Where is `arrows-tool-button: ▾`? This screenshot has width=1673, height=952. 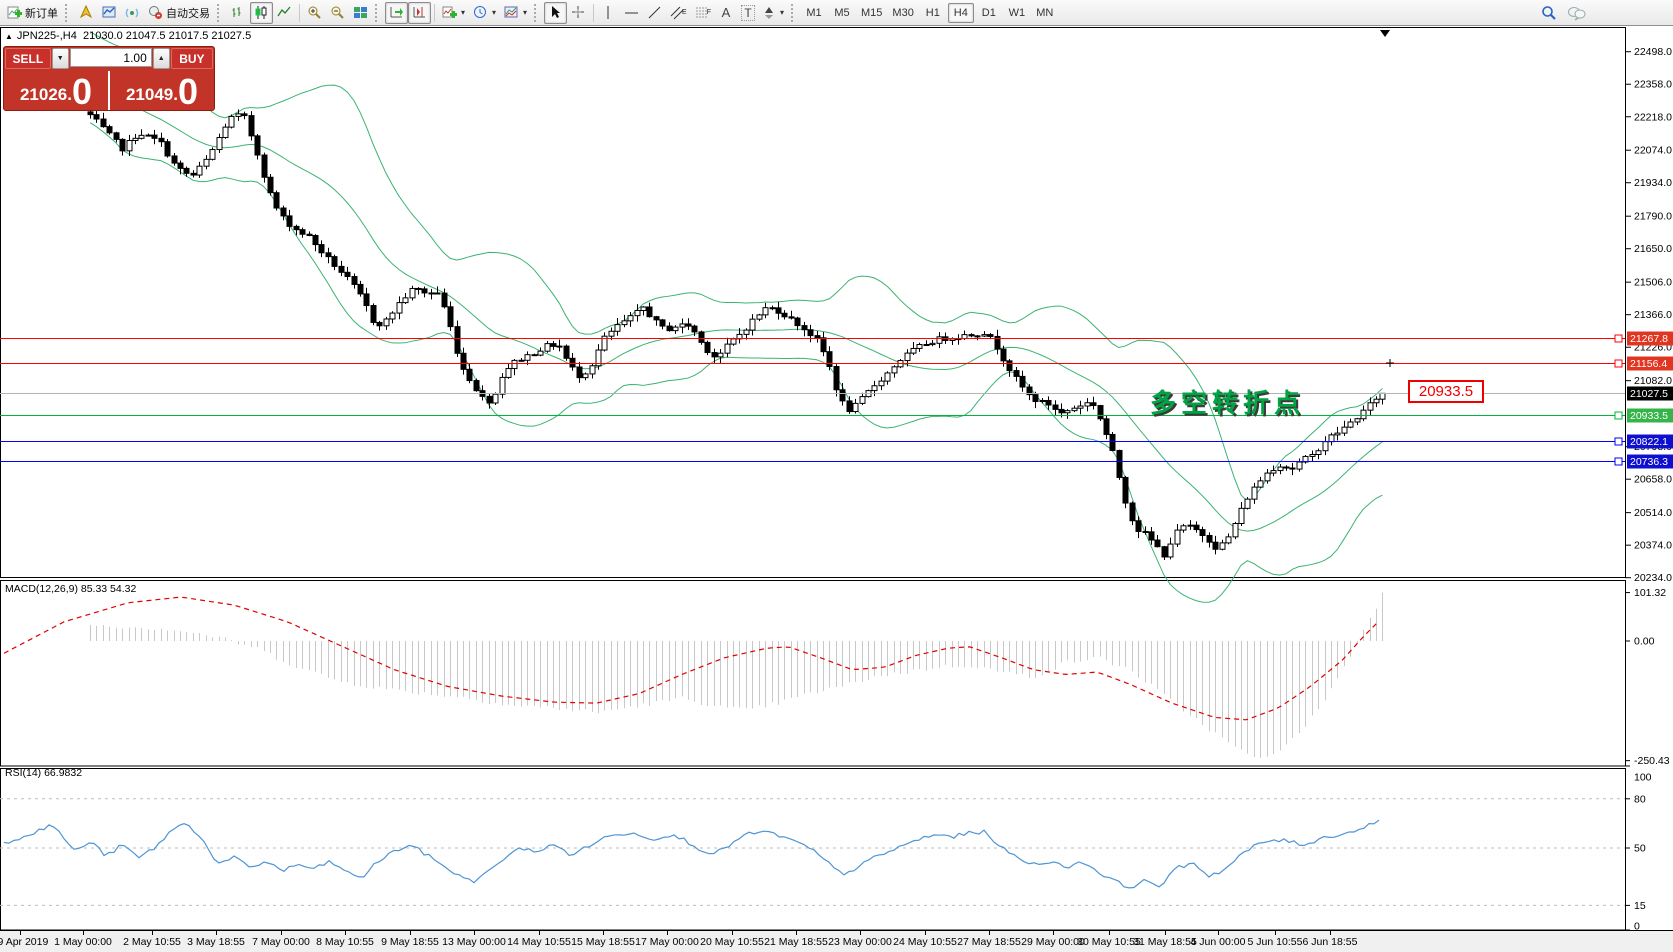
arrows-tool-button: ▾ is located at coordinates (773, 13).